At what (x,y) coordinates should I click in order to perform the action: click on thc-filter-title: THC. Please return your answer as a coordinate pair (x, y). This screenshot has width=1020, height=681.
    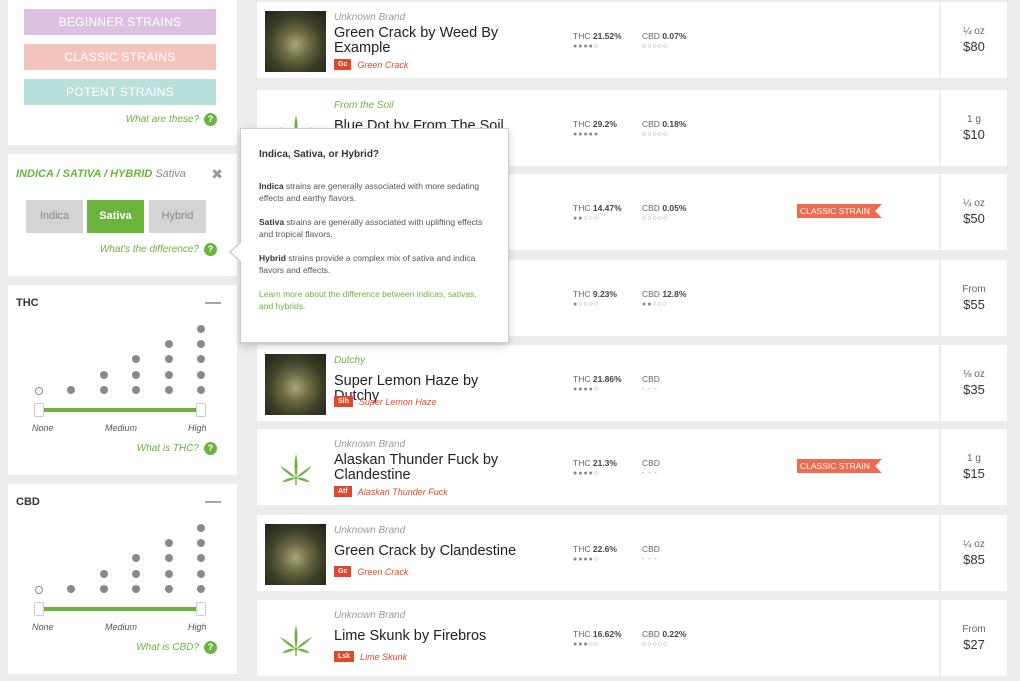
    Looking at the image, I should click on (27, 303).